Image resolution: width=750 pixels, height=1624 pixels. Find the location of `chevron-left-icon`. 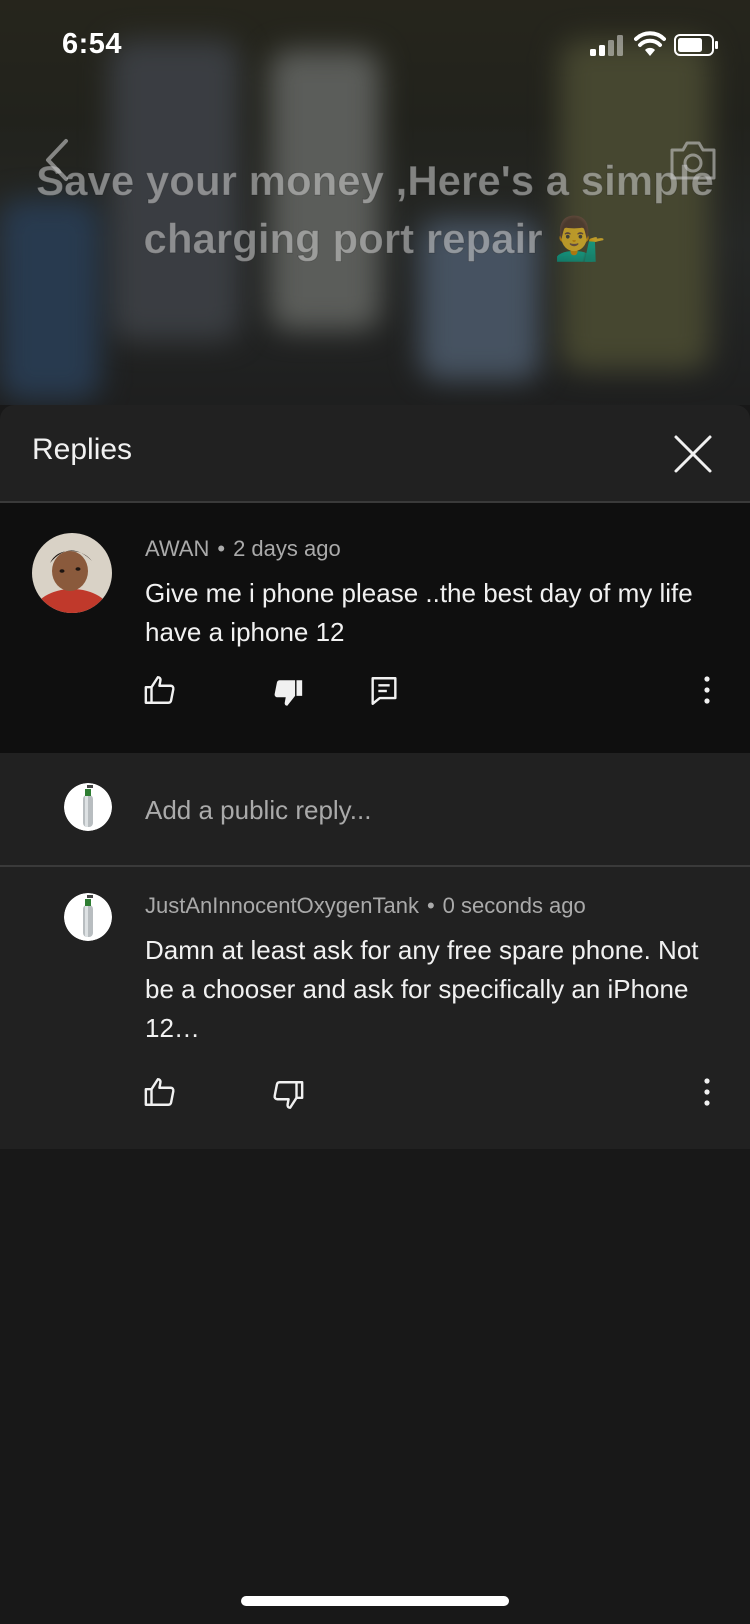

chevron-left-icon is located at coordinates (57, 160).